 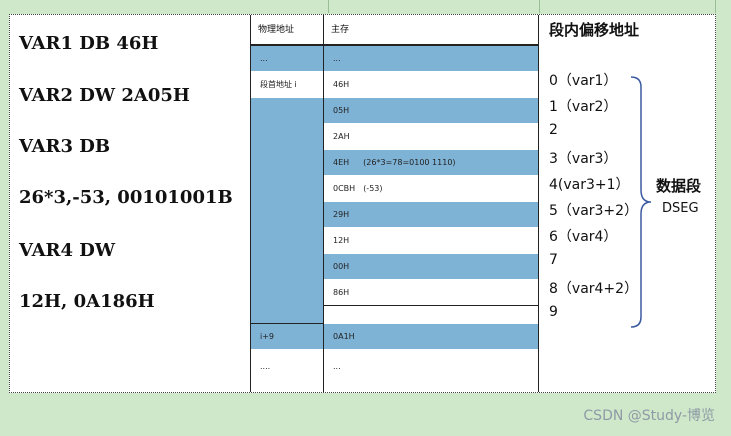 What do you see at coordinates (431, 293) in the screenshot?
I see `memory-cell: 86H` at bounding box center [431, 293].